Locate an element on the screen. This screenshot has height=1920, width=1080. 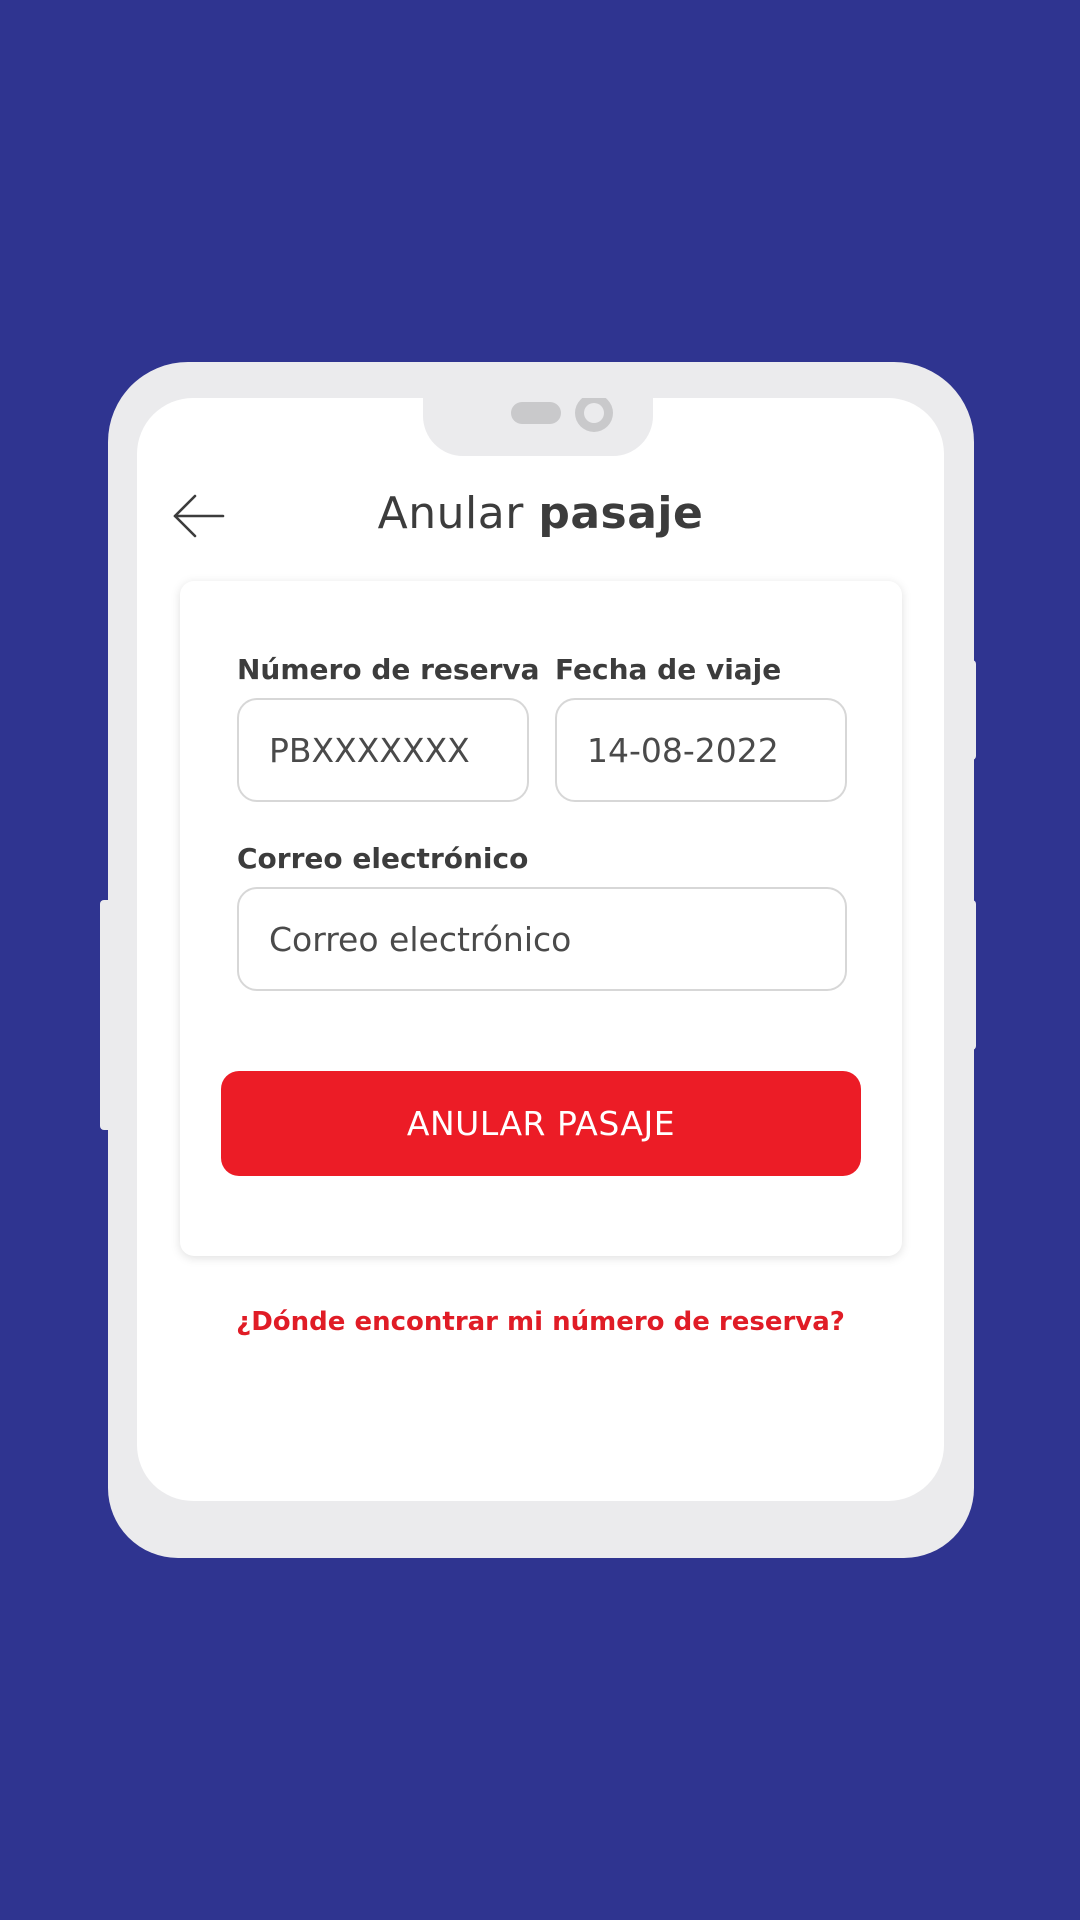
phone-left-button is located at coordinates (107, 1015).